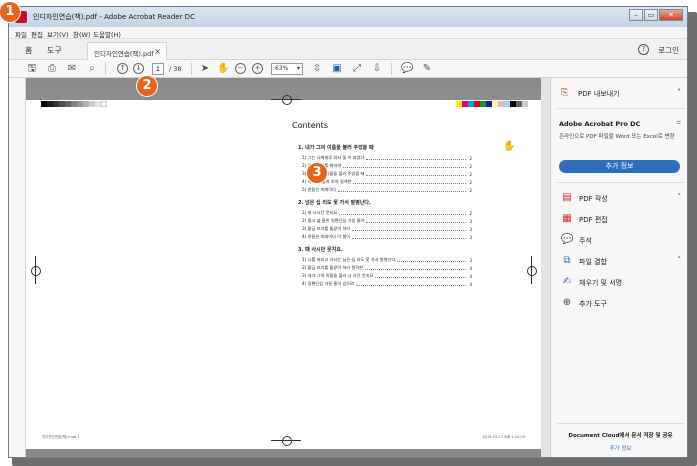 Image resolution: width=697 pixels, height=466 pixels. Describe the element at coordinates (636, 15) in the screenshot. I see `minimize-button: –` at that location.